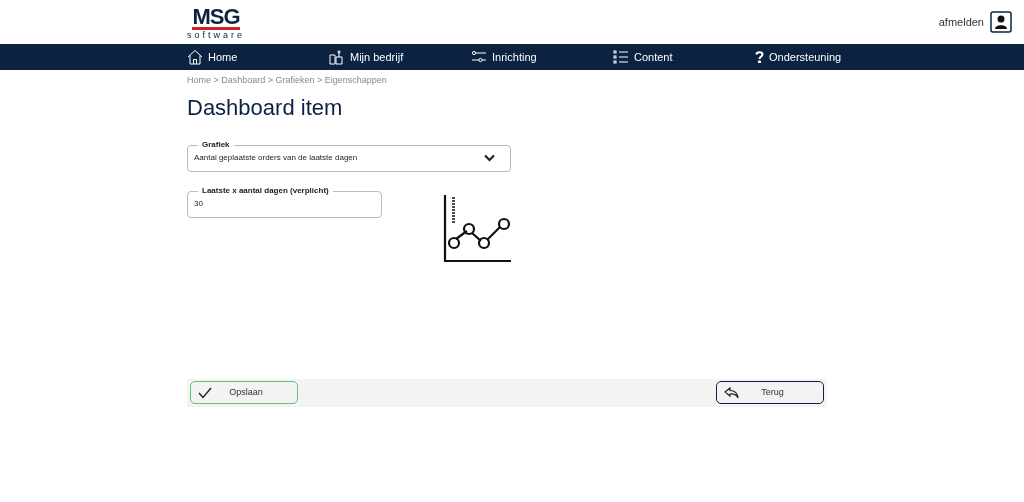 The image size is (1024, 502). What do you see at coordinates (216, 23) in the screenshot?
I see `logo: MSG software` at bounding box center [216, 23].